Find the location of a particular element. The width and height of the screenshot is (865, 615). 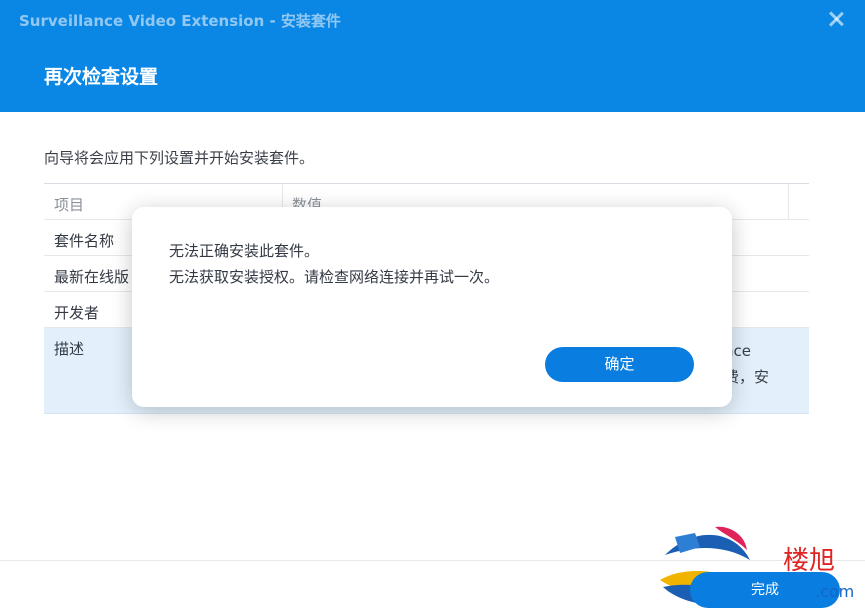

row-item-label: 开发者 is located at coordinates (77, 313).